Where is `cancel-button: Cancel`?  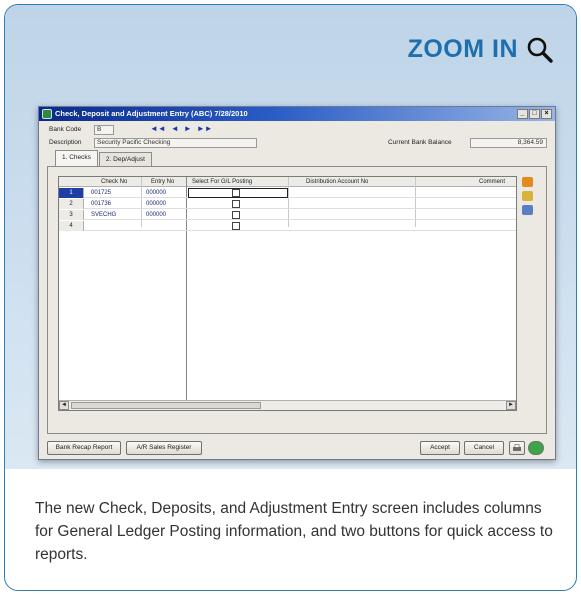
cancel-button: Cancel is located at coordinates (484, 448).